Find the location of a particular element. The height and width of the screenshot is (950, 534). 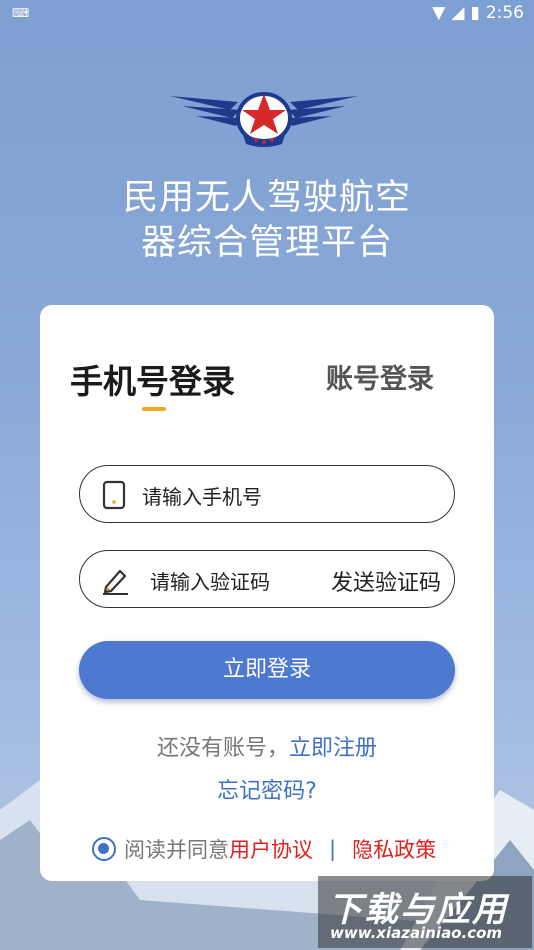

app-title: 民用无人驾驶航空 器综合管理平台 is located at coordinates (267, 221).